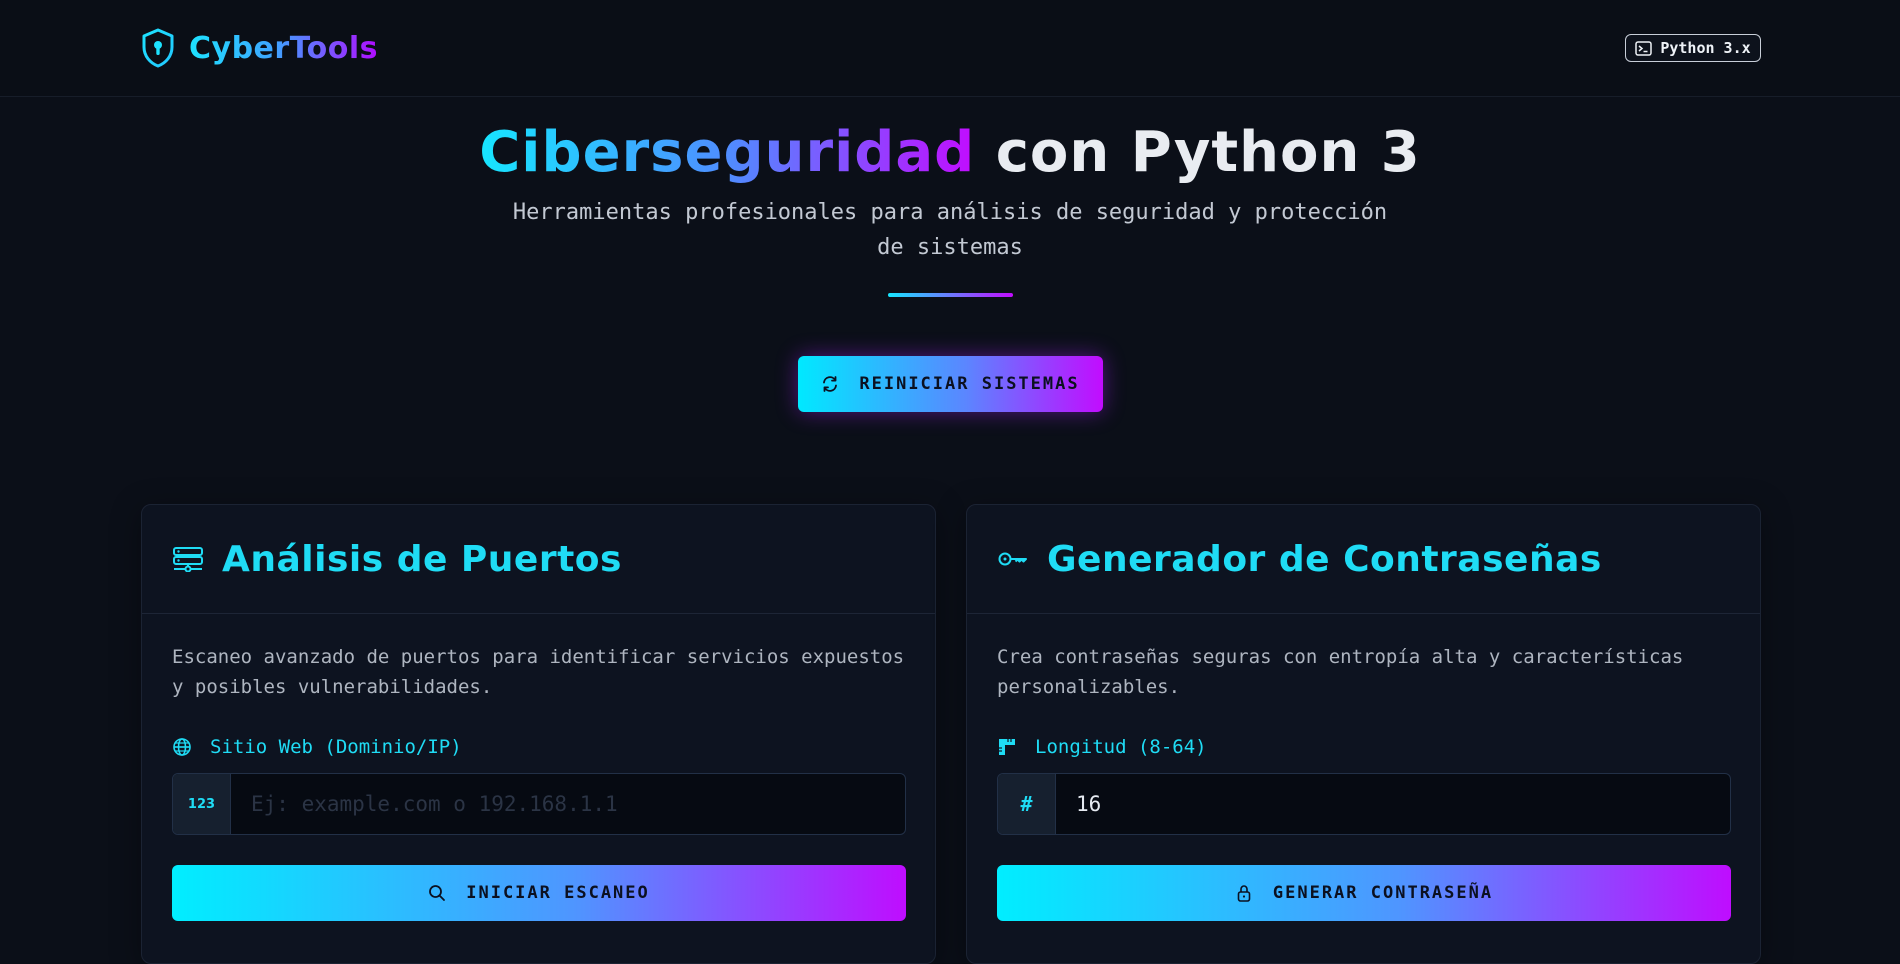 The height and width of the screenshot is (964, 1900). I want to click on card-header: Generador de Contraseñas, so click(1363, 559).